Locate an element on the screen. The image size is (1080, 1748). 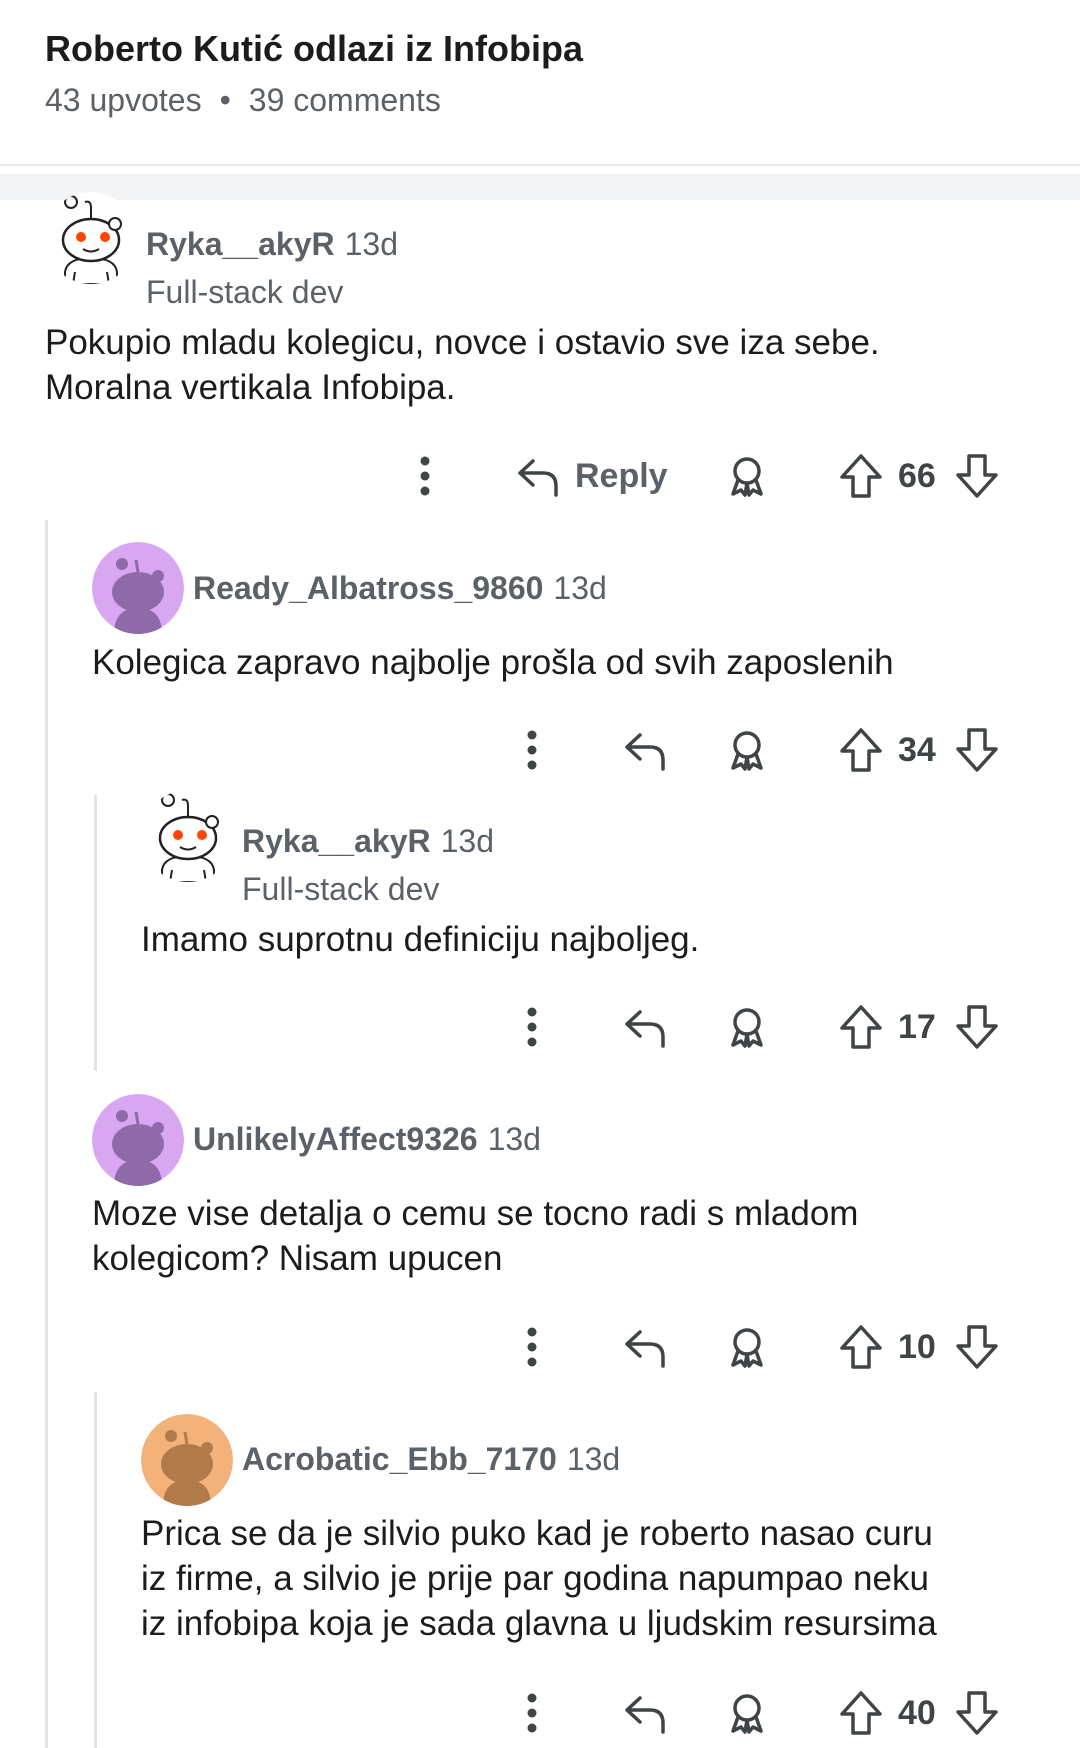
vote-count: 66 is located at coordinates (917, 476).